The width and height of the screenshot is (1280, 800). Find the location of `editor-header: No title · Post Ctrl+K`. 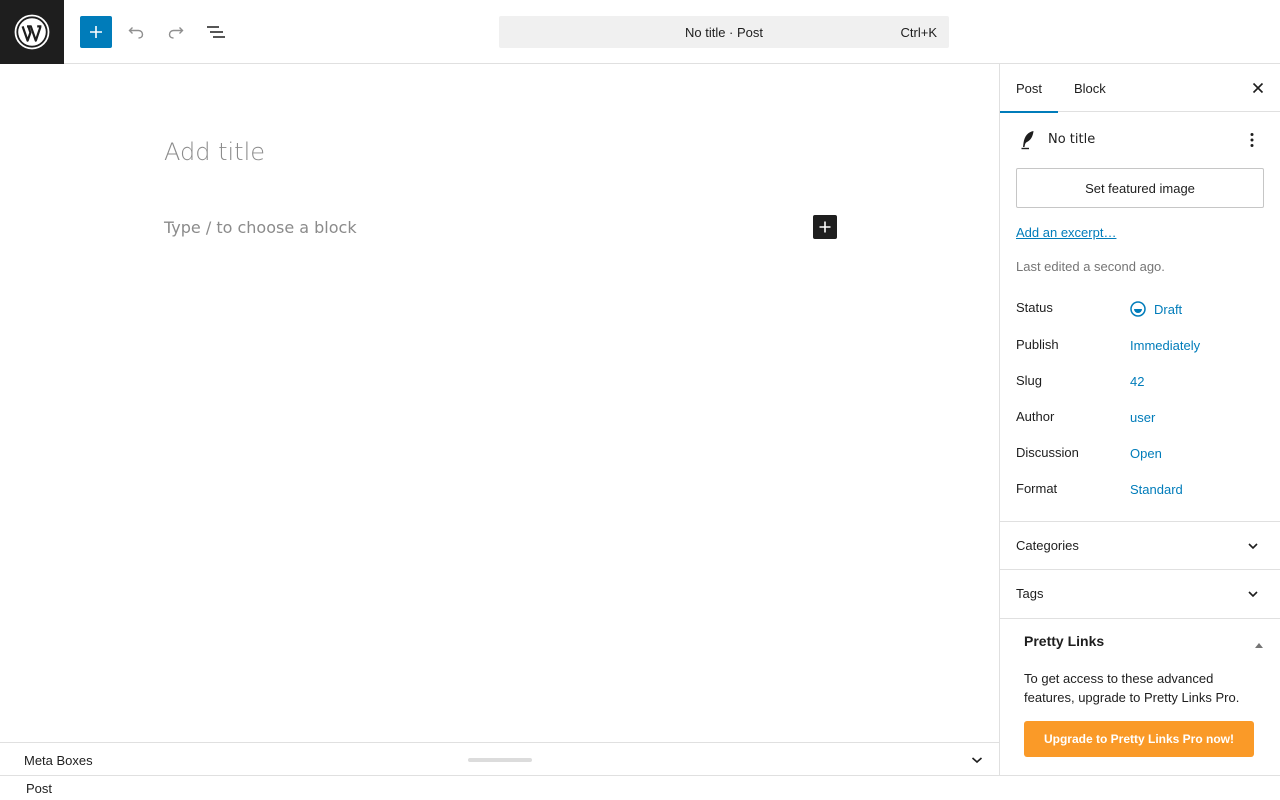

editor-header: No title · Post Ctrl+K is located at coordinates (640, 32).